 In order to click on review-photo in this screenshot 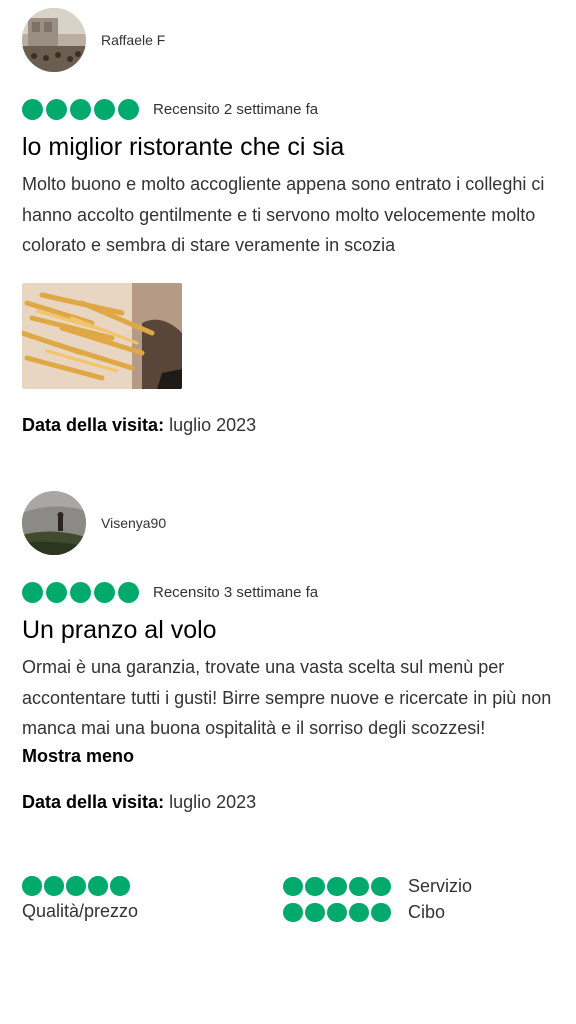, I will do `click(102, 335)`.